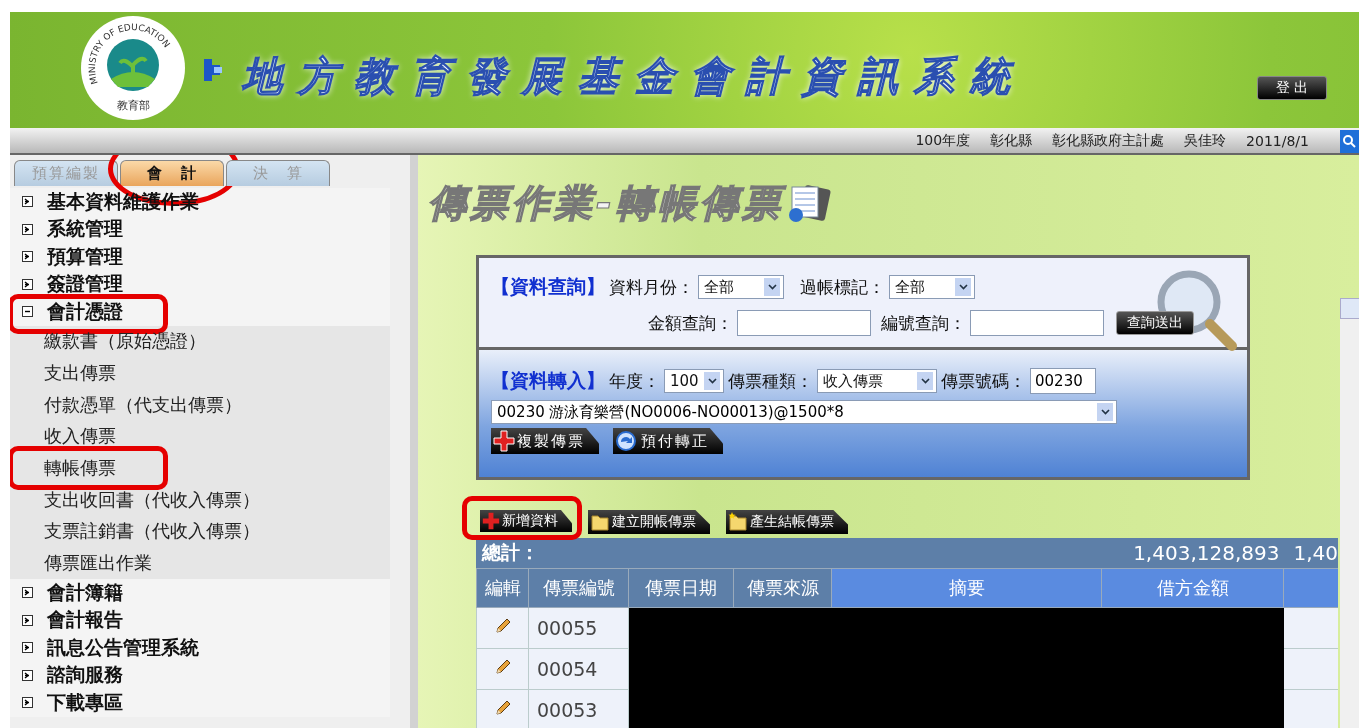  What do you see at coordinates (200, 284) in the screenshot?
I see `menu-item: 簽證管理` at bounding box center [200, 284].